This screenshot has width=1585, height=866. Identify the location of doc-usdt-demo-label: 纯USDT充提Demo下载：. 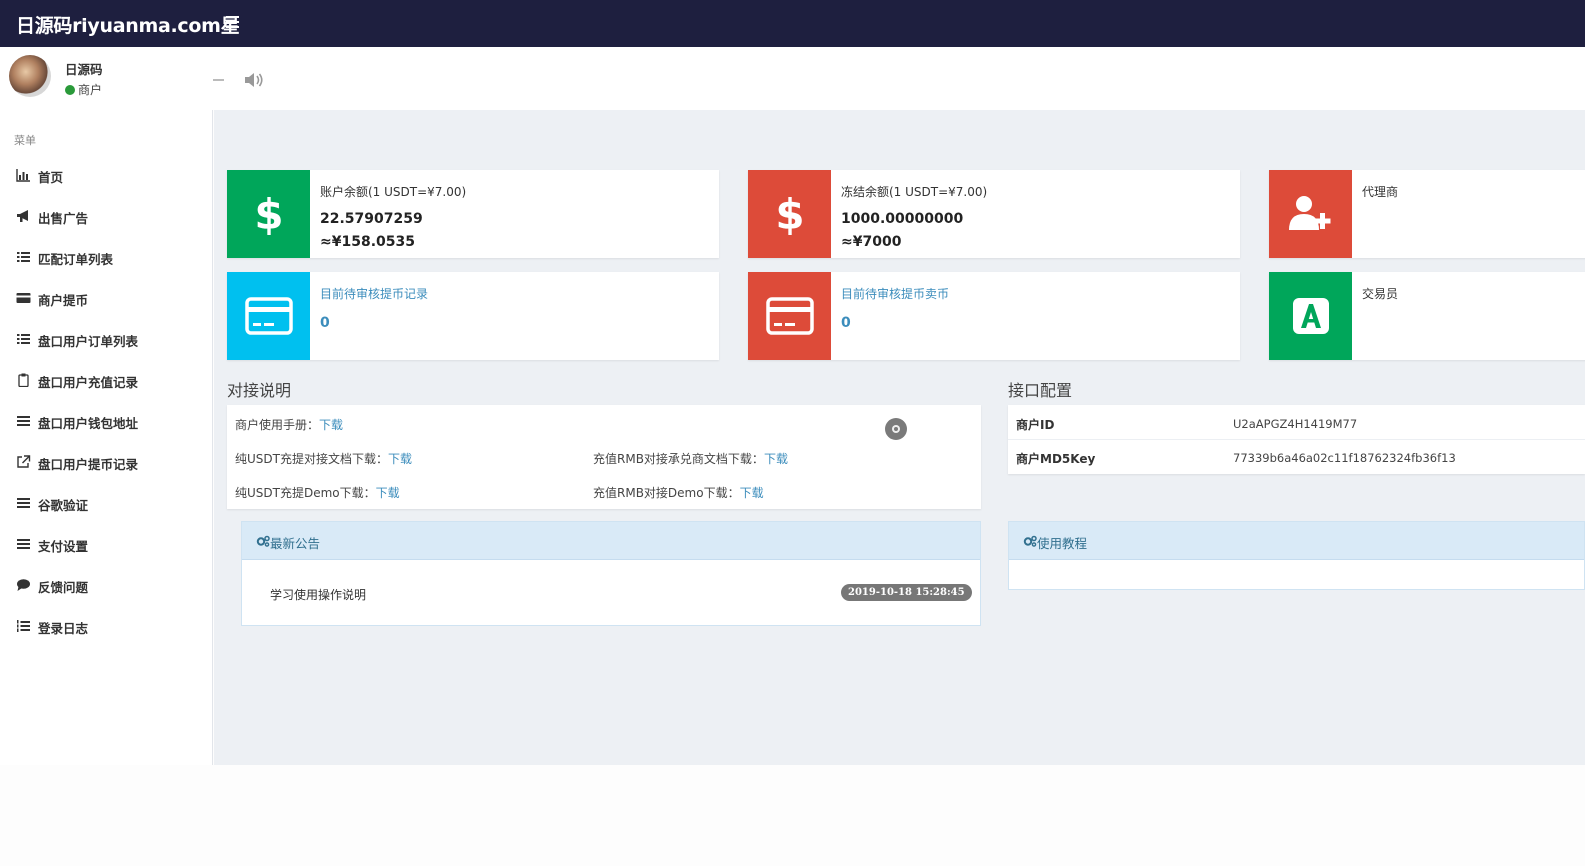
(305, 493).